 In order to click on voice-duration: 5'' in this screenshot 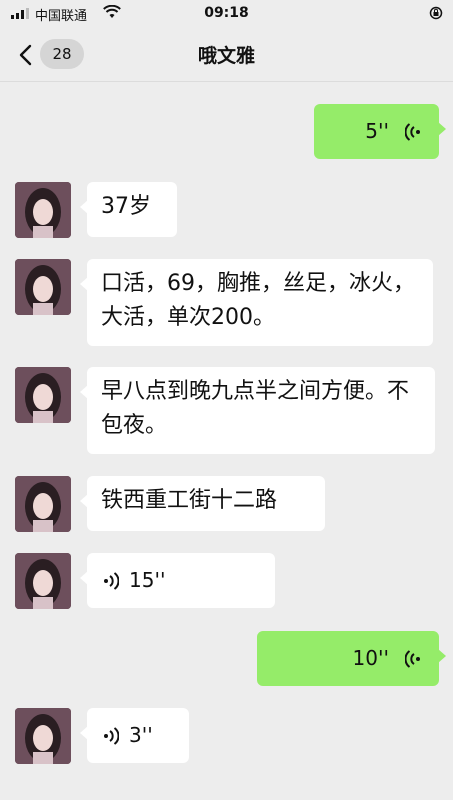, I will do `click(377, 131)`.